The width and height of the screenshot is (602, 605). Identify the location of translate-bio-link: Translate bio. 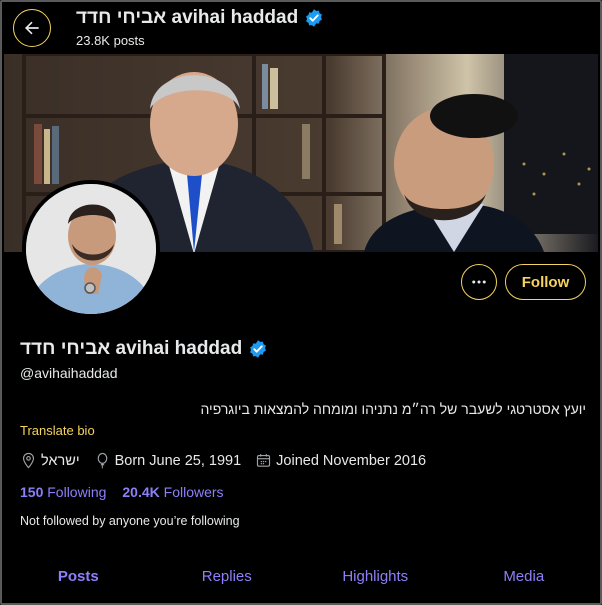
(57, 430).